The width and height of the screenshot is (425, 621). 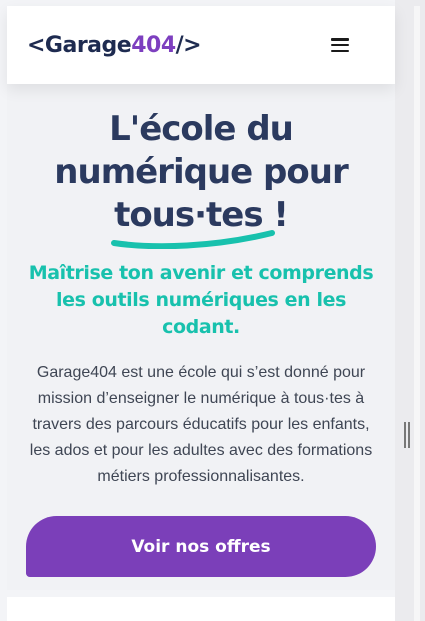 I want to click on hero-title-line2: numérique pour, so click(x=201, y=172).